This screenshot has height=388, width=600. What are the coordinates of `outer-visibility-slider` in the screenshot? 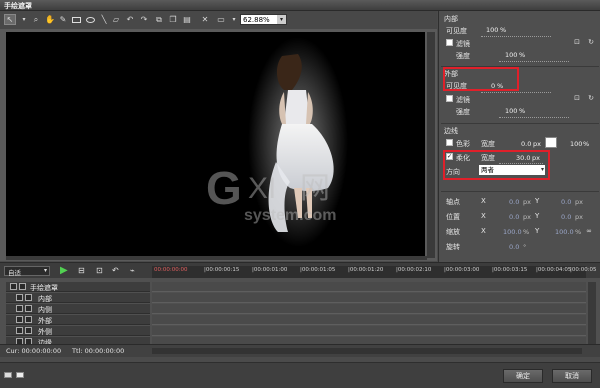 It's located at (516, 92).